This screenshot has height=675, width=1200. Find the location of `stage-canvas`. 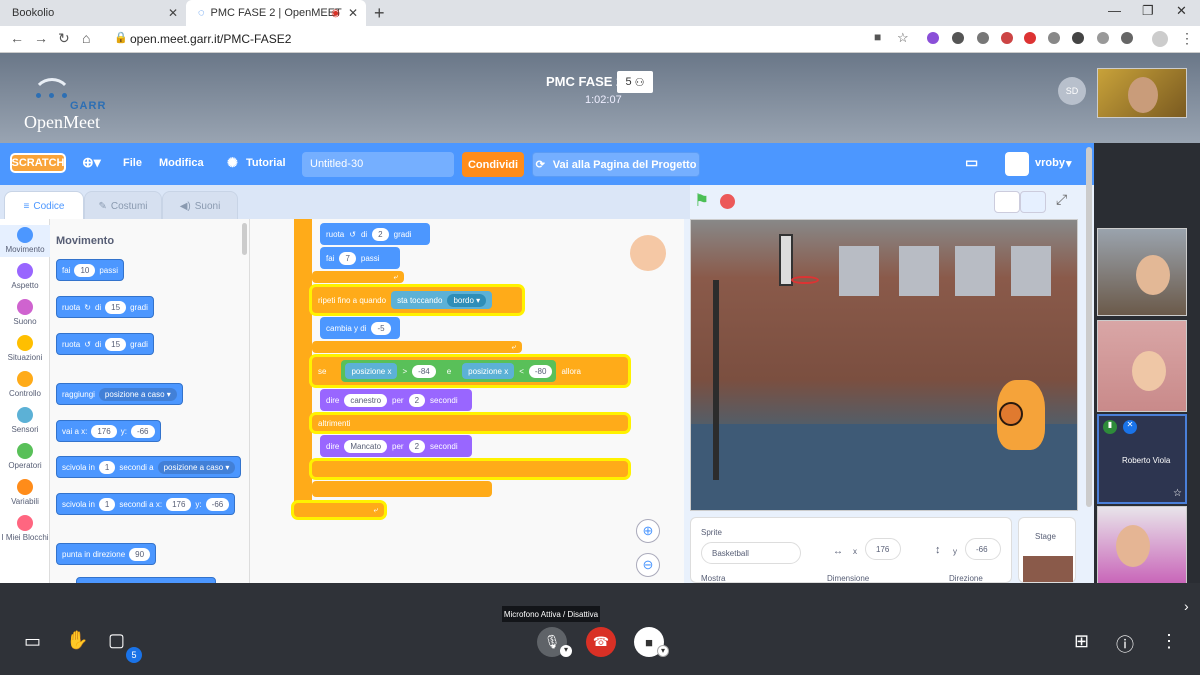

stage-canvas is located at coordinates (884, 365).